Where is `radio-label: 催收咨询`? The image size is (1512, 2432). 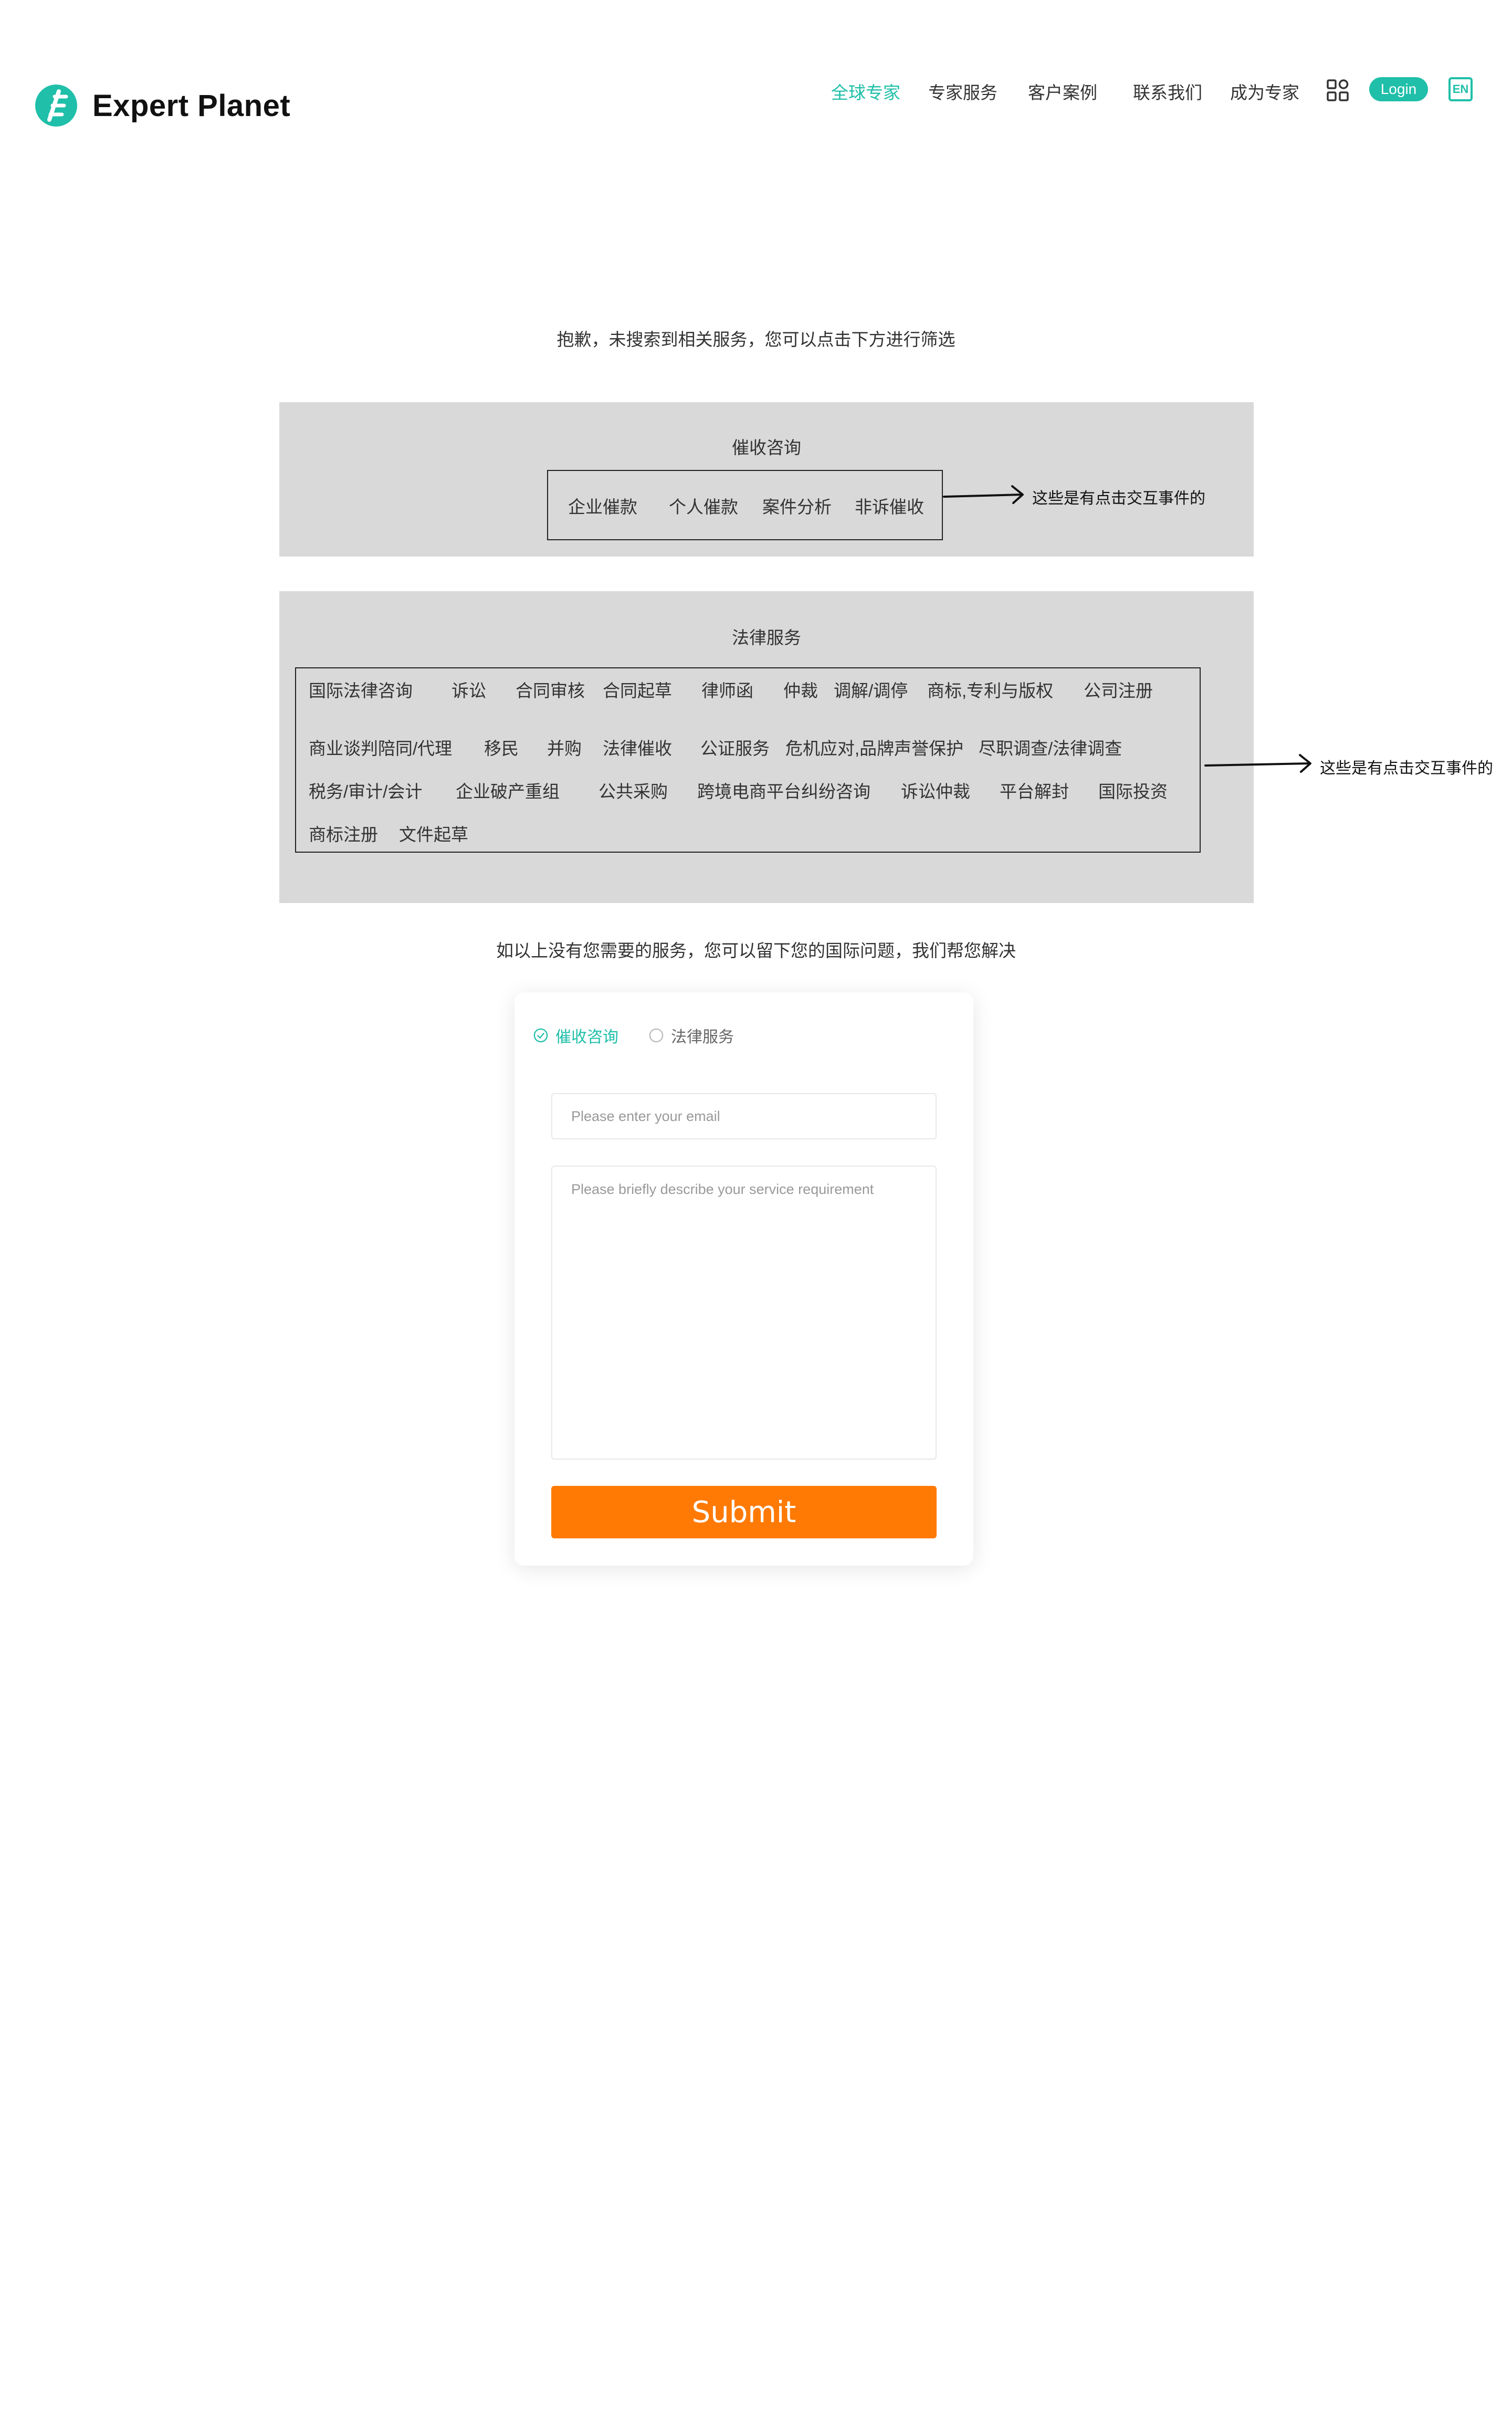 radio-label: 催收咨询 is located at coordinates (586, 1038).